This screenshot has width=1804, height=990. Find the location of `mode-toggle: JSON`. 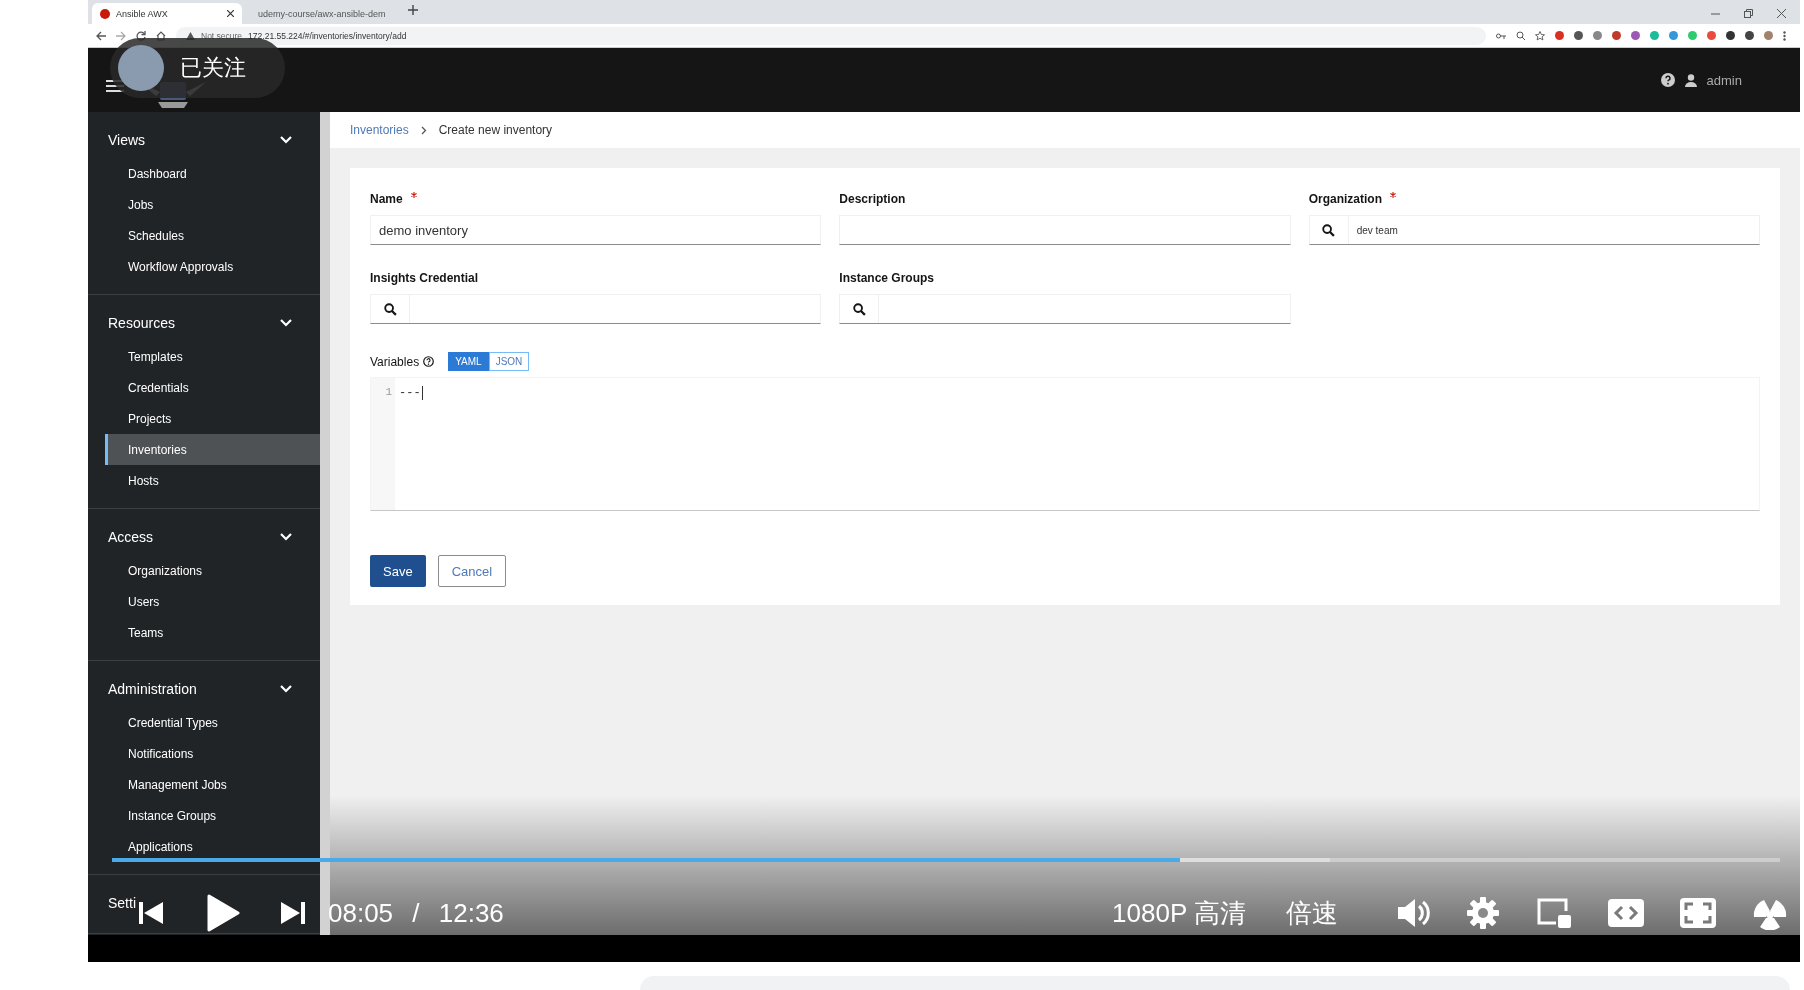

mode-toggle: JSON is located at coordinates (509, 361).